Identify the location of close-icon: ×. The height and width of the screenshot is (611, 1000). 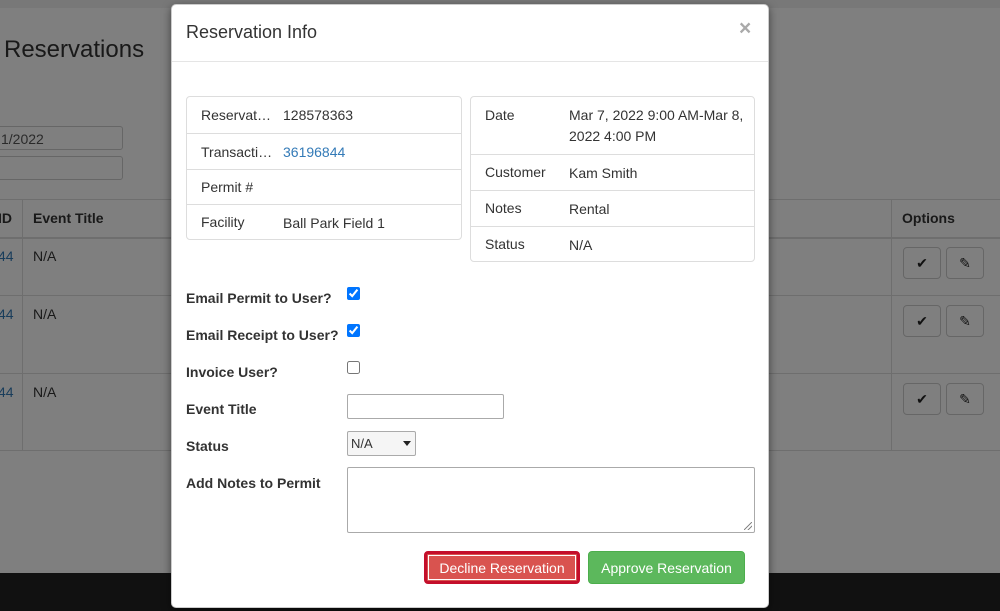
(745, 28).